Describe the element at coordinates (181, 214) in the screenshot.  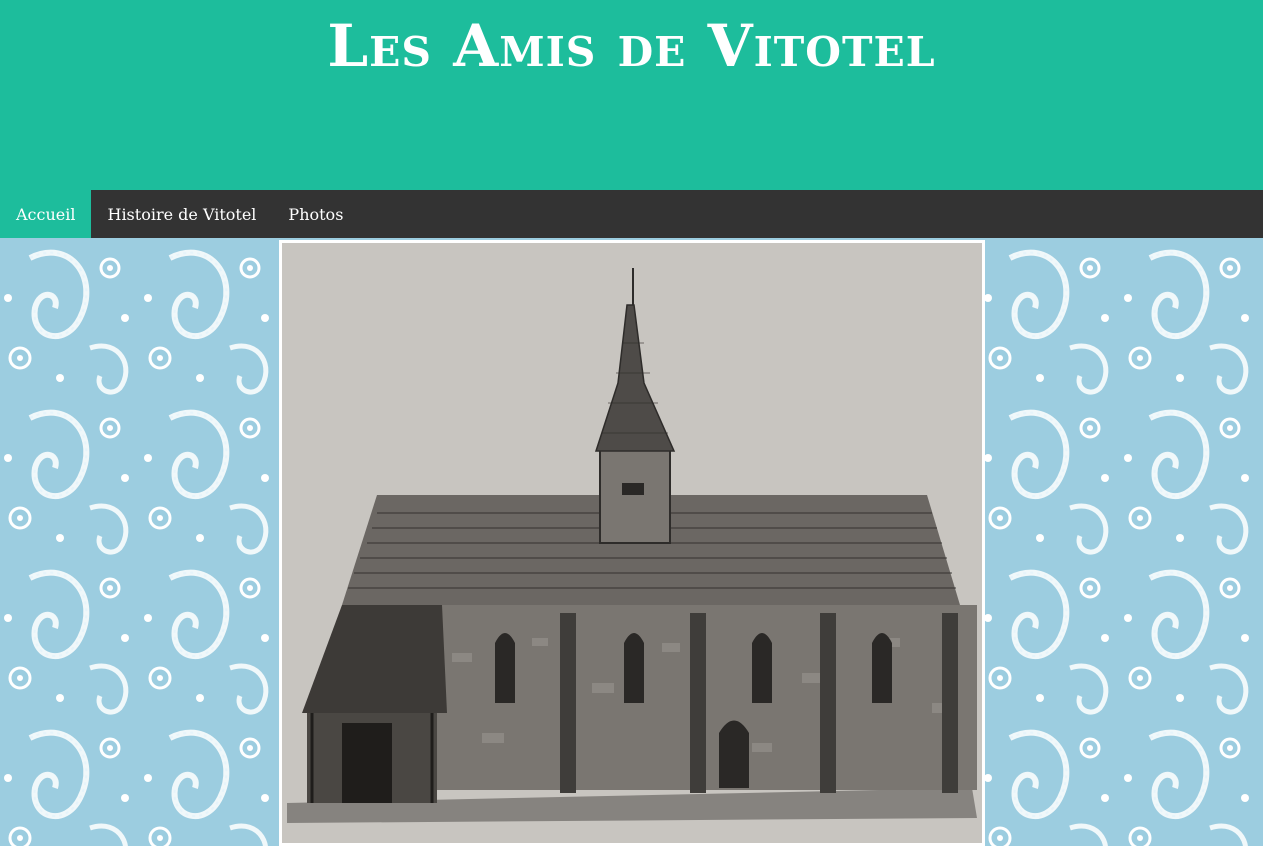
I see `nav-item-histoire: Histoire de Vitotel` at that location.